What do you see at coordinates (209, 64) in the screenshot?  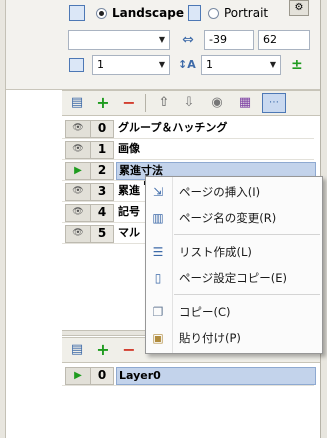 I see `scale-value: 1` at bounding box center [209, 64].